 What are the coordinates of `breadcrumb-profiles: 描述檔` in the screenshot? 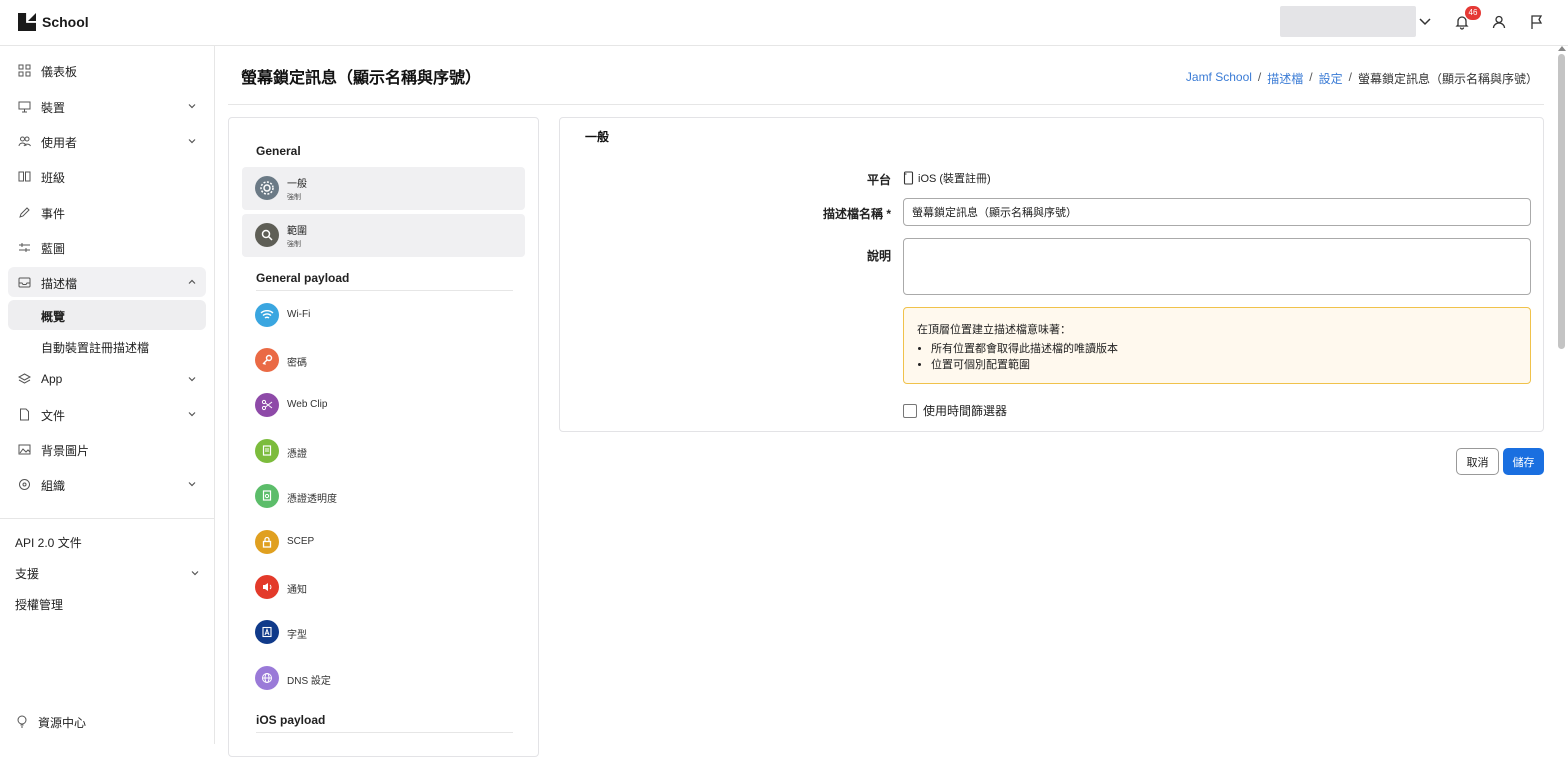 It's located at (1285, 78).